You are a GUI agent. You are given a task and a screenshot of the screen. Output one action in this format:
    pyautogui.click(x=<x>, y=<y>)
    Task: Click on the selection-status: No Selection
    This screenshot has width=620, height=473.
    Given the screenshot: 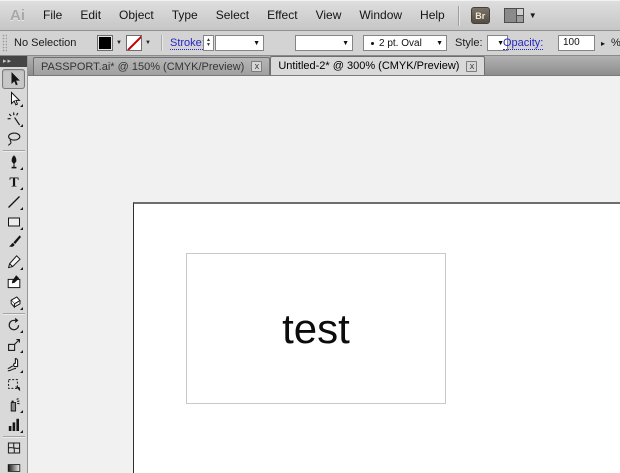 What is the action you would take?
    pyautogui.click(x=45, y=43)
    